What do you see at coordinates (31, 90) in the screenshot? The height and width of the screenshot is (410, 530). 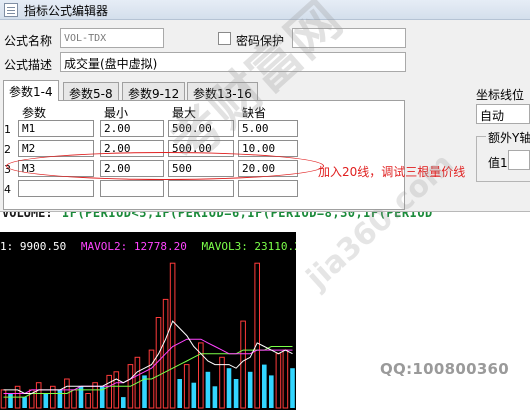 I see `tab-params-1-4: 参数1-4` at bounding box center [31, 90].